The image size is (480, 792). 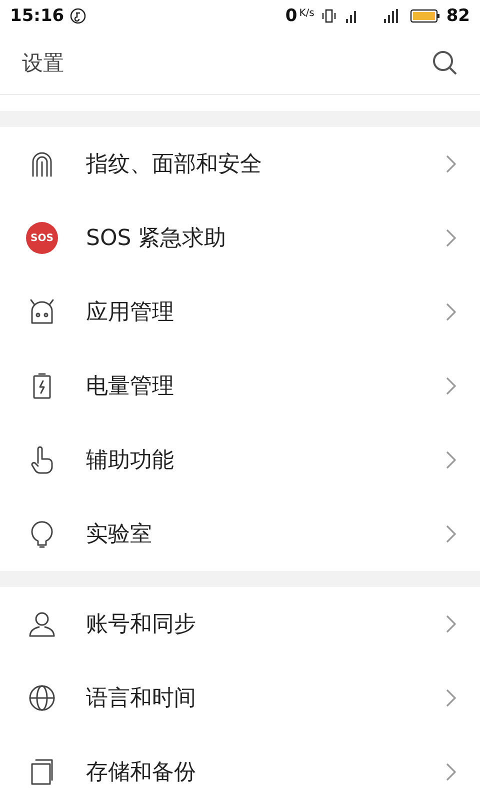 I want to click on globe-icon, so click(x=42, y=698).